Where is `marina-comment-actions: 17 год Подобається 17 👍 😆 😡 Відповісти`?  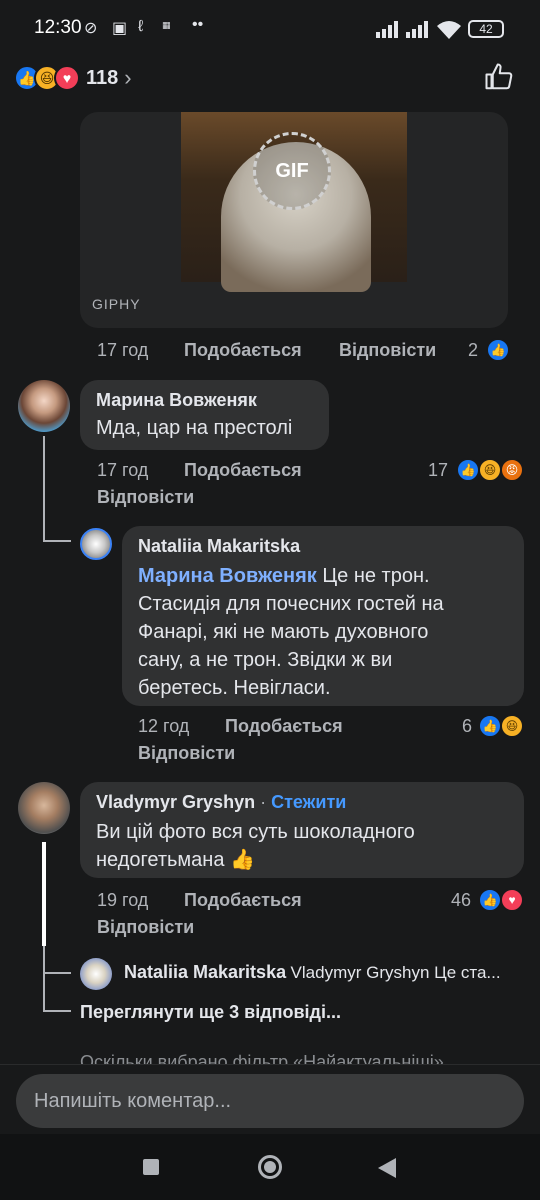 marina-comment-actions: 17 год Подобається 17 👍 😆 😡 Відповісти is located at coordinates (270, 486).